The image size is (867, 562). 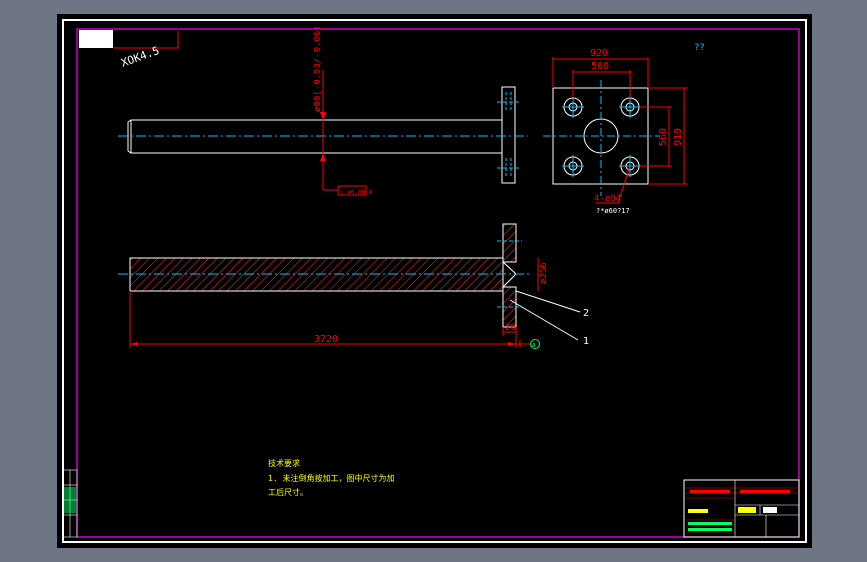 I want to click on leader-2: 2, so click(x=586, y=313).